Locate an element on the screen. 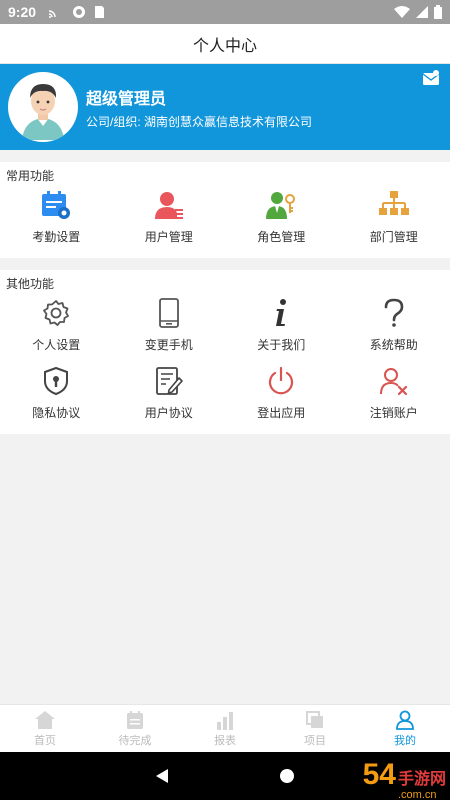 The image size is (450, 800). section-title: 其他功能 is located at coordinates (30, 284).